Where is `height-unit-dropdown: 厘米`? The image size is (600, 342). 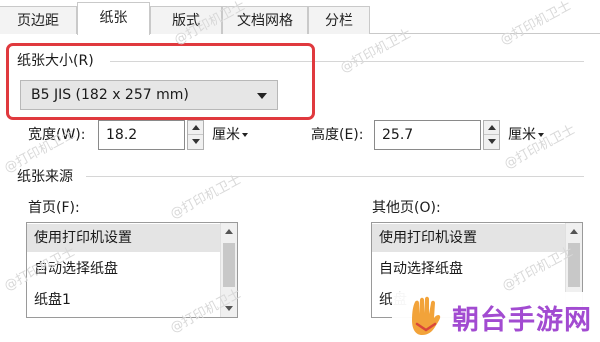 height-unit-dropdown: 厘米 is located at coordinates (526, 134).